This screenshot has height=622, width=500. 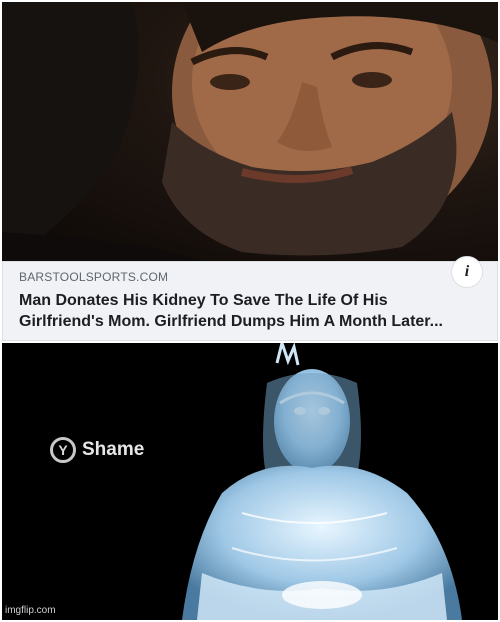 I want to click on y-button-icon: Y, so click(x=63, y=450).